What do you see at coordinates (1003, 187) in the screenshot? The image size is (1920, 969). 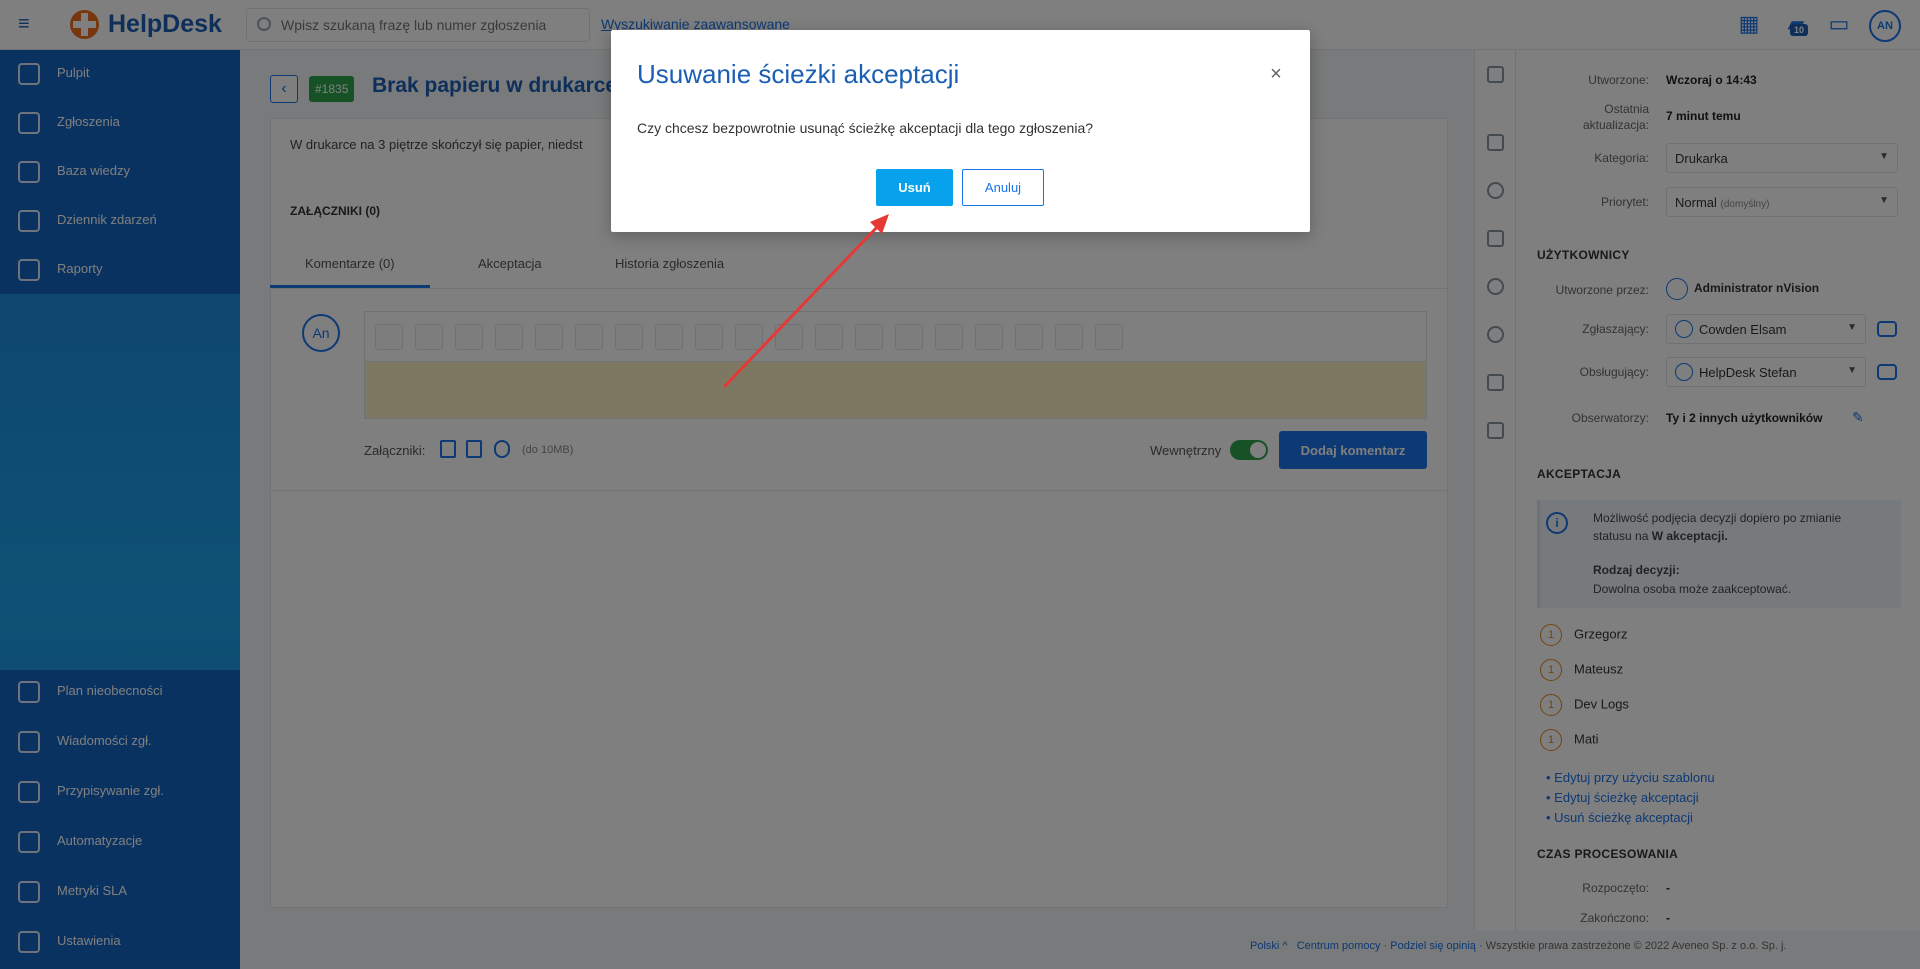 I see `cancel-button: Anuluj` at bounding box center [1003, 187].